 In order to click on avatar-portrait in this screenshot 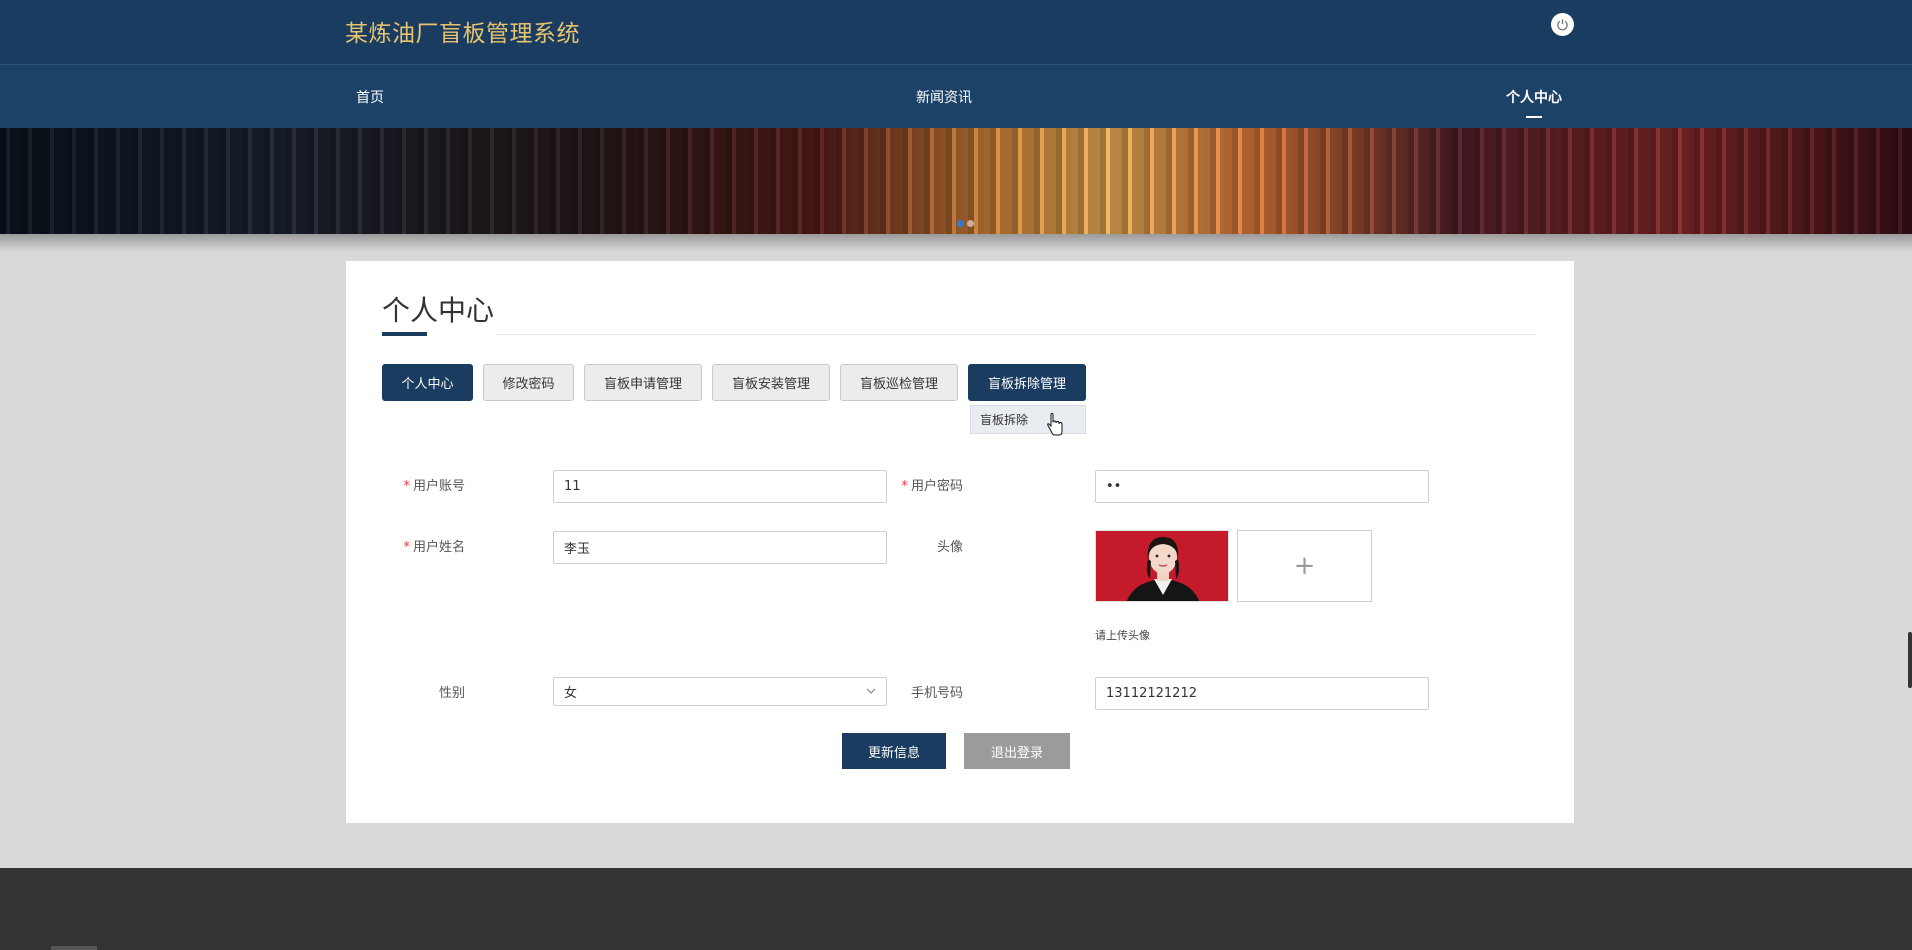, I will do `click(1162, 566)`.